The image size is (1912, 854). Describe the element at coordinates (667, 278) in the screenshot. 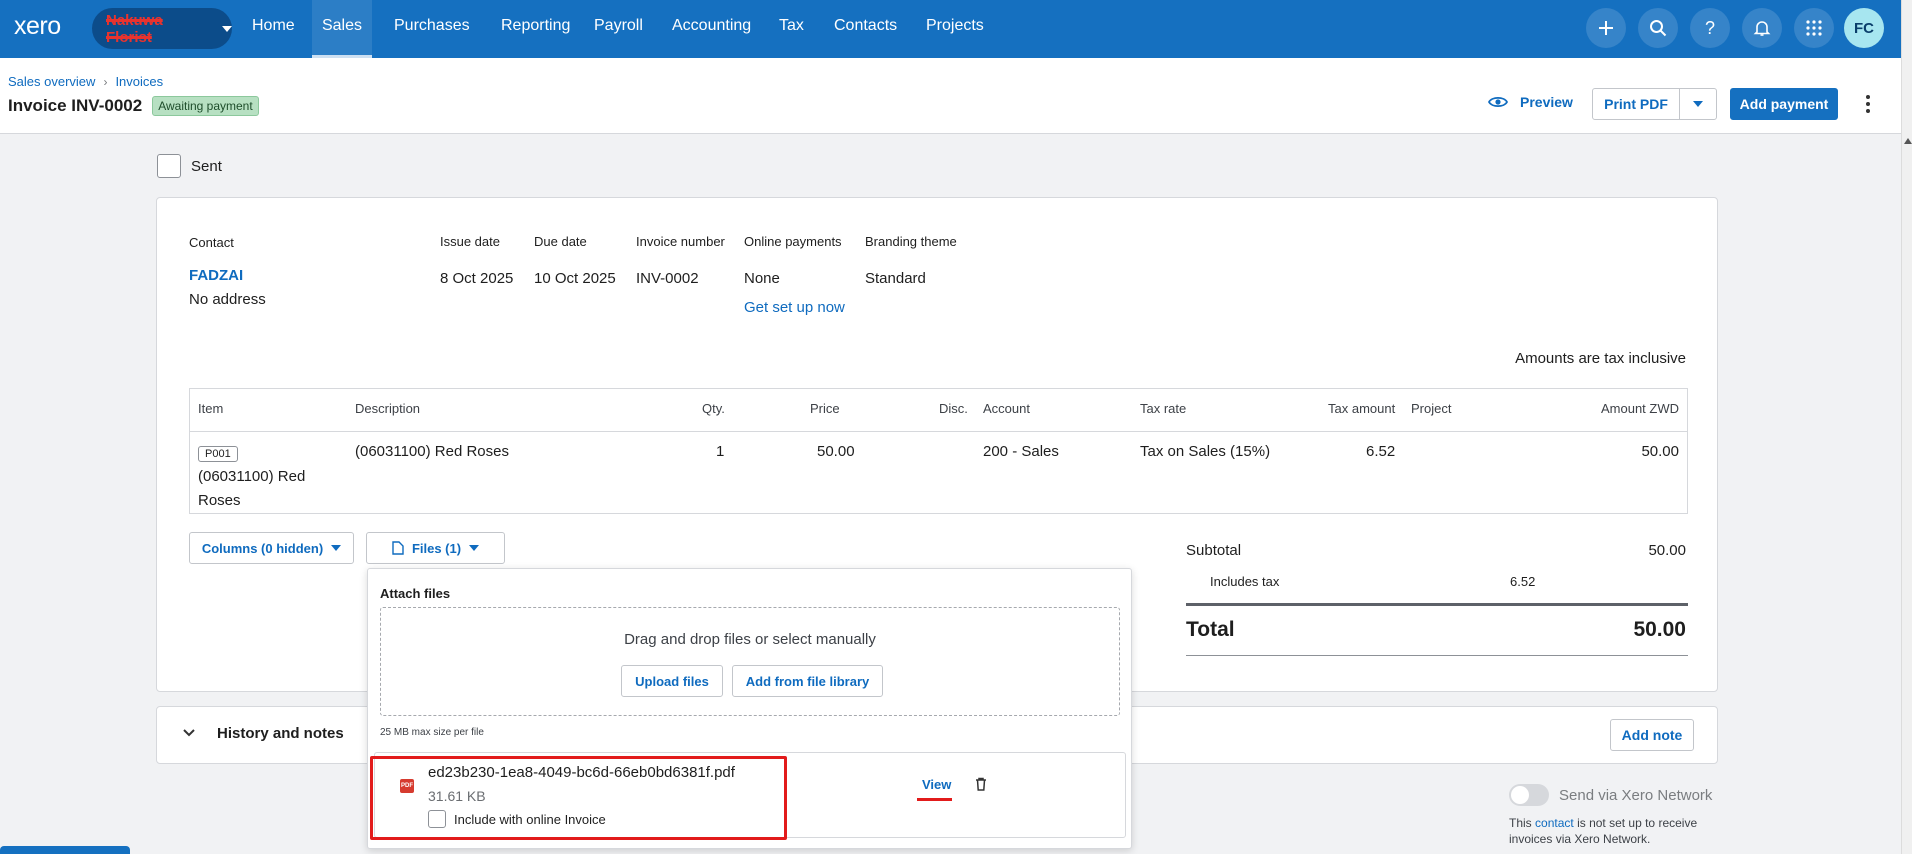

I see `invoice-number-value: INV-0002` at that location.